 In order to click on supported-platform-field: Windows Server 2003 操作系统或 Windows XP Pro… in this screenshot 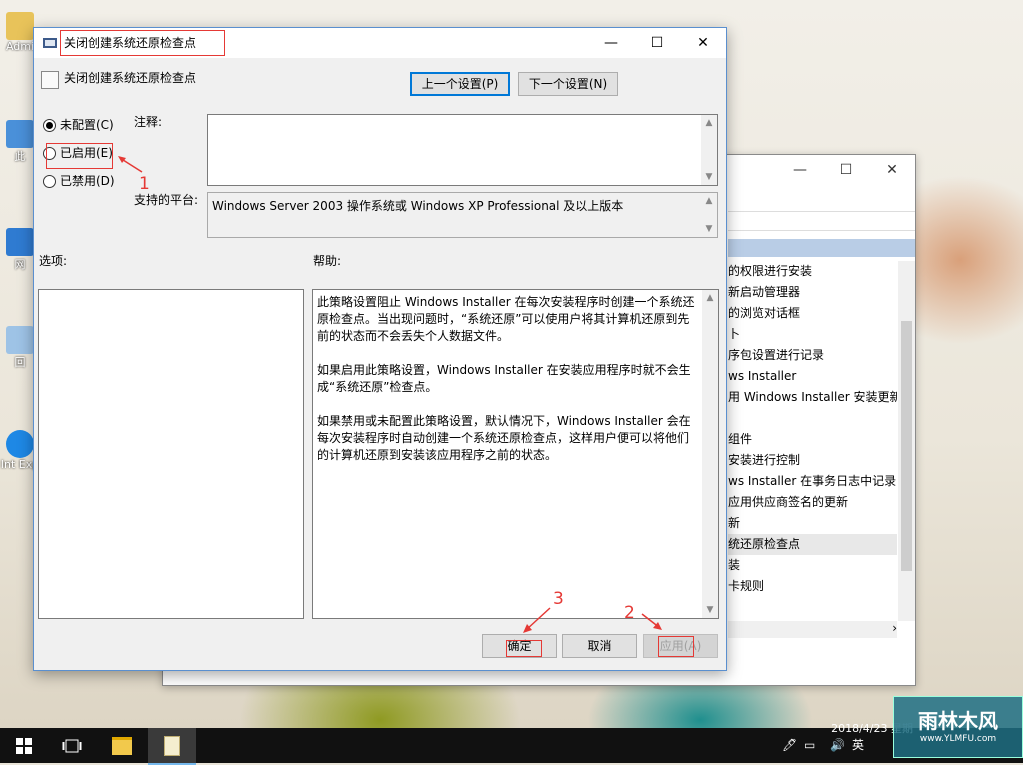, I will do `click(462, 215)`.